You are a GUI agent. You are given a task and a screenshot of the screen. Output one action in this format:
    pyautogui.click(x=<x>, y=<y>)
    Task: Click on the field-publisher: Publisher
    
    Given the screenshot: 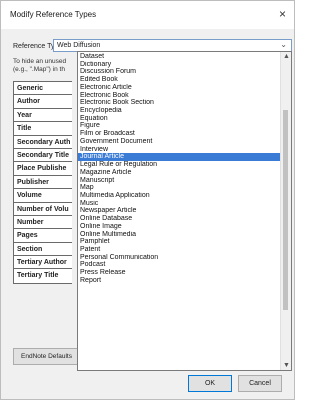 What is the action you would take?
    pyautogui.click(x=43, y=183)
    